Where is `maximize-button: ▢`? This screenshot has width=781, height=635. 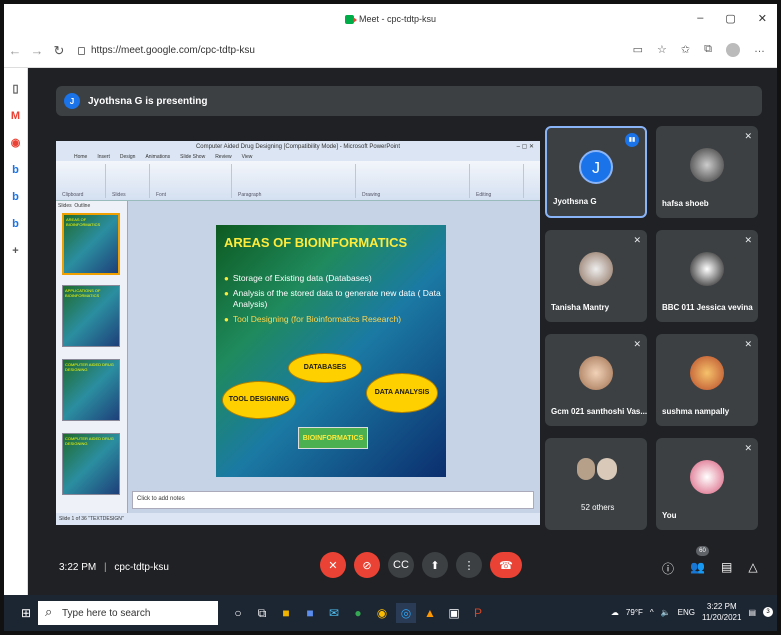
maximize-button: ▢ is located at coordinates (730, 18).